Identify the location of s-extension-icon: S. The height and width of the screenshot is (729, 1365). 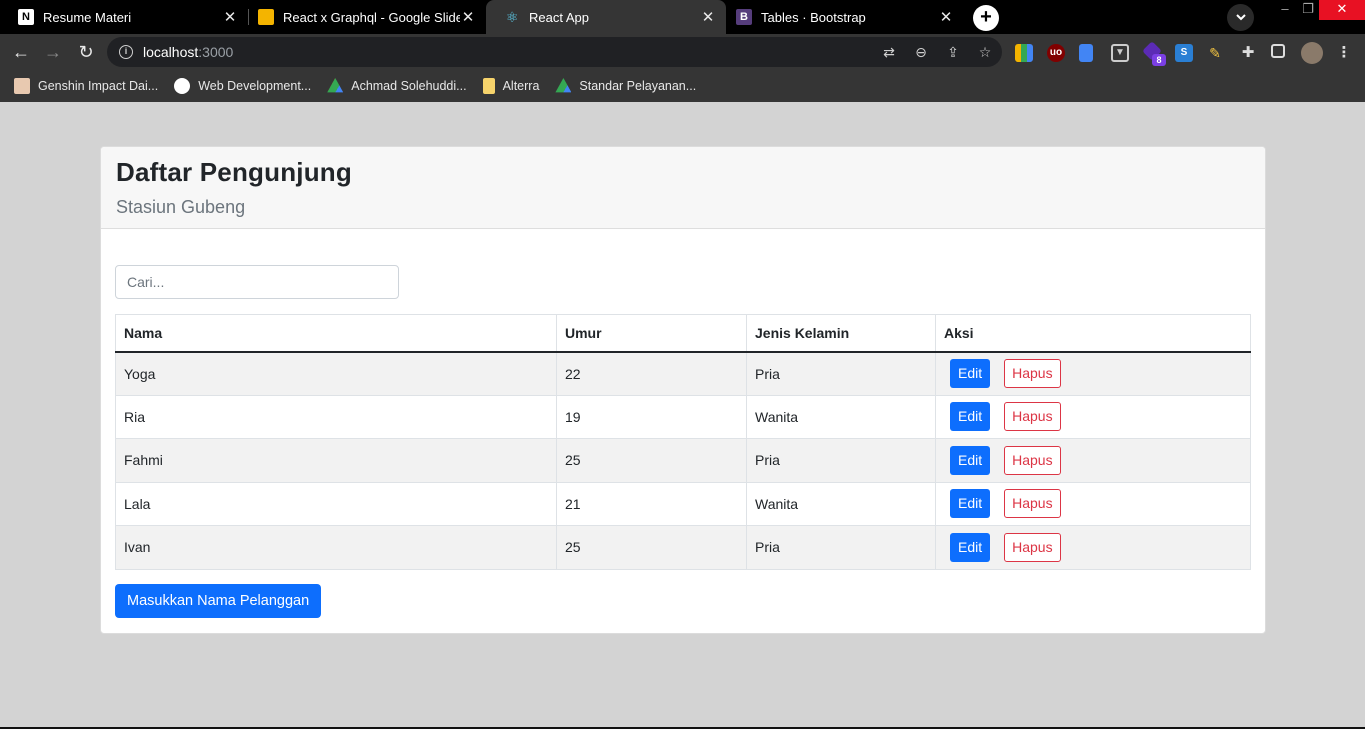
(1184, 53).